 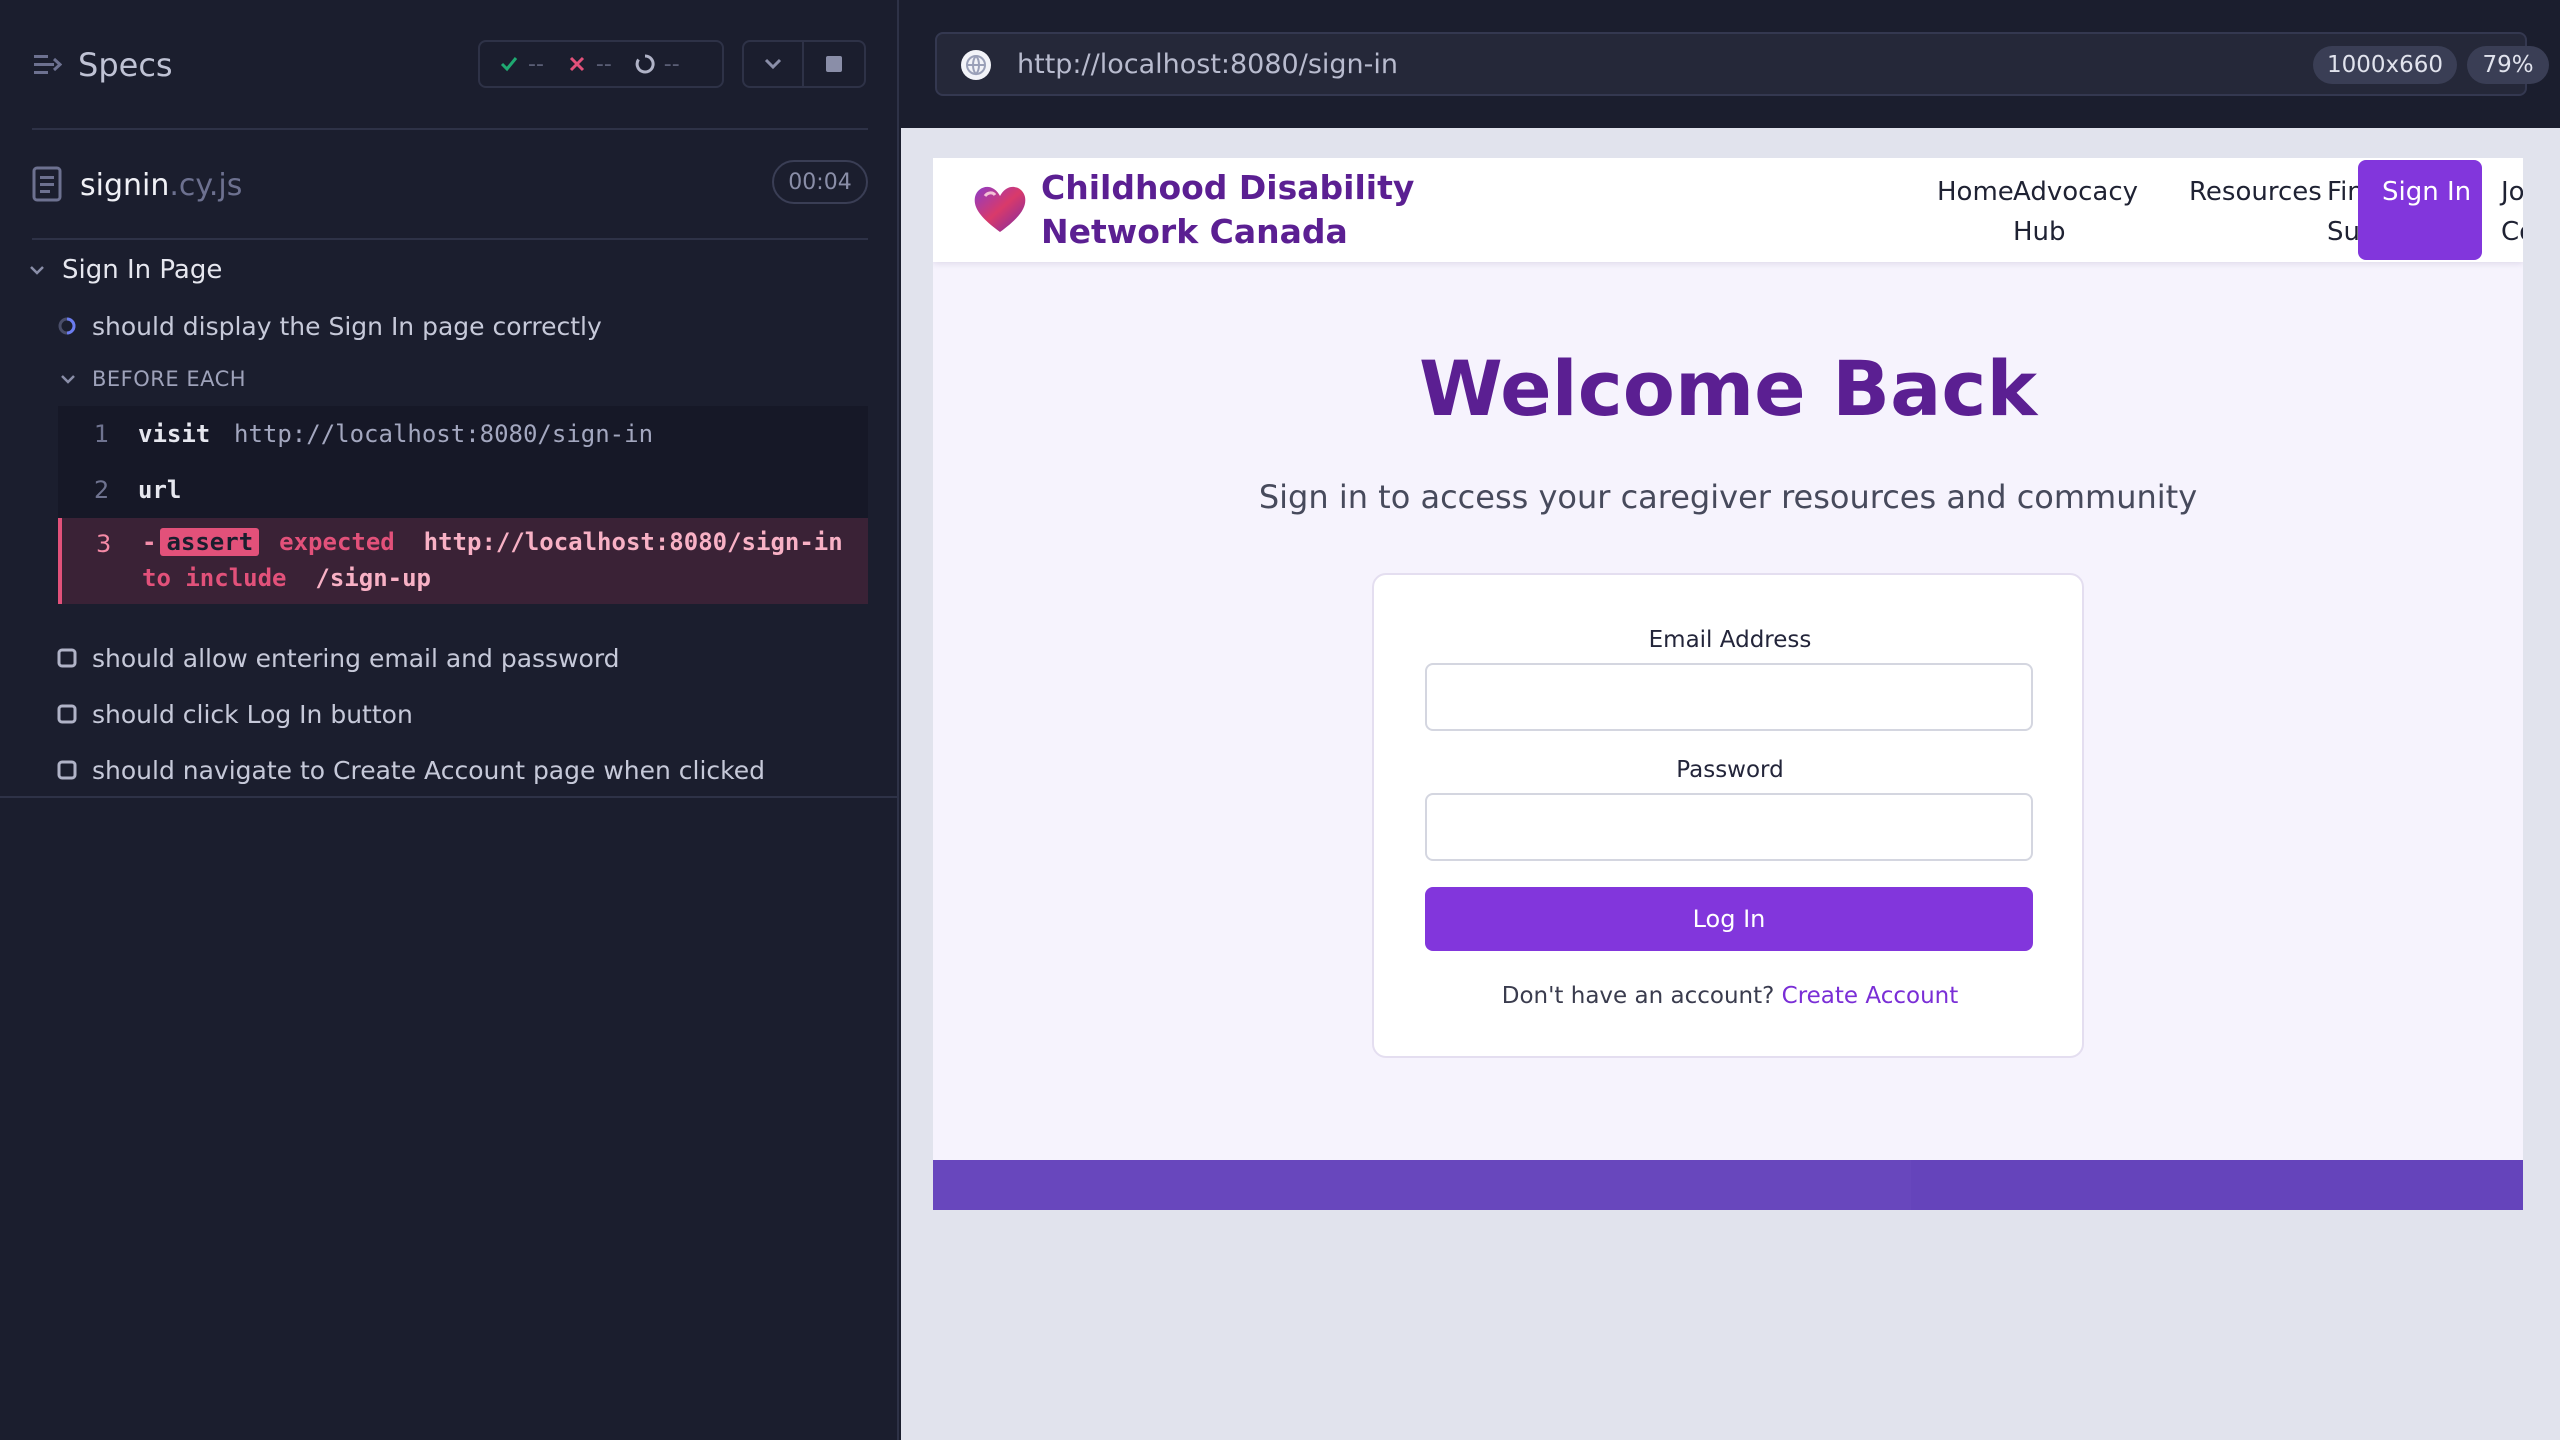 What do you see at coordinates (102, 434) in the screenshot?
I see `command-number: 1` at bounding box center [102, 434].